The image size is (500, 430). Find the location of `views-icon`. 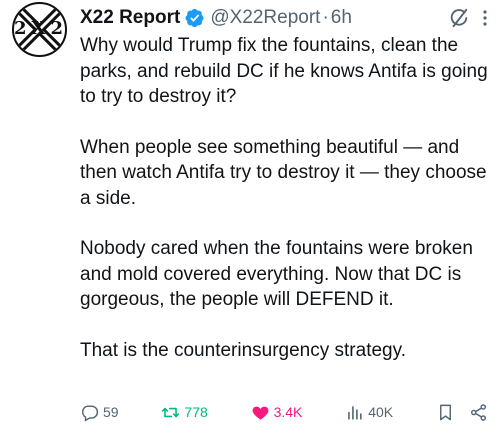

views-icon is located at coordinates (355, 412).